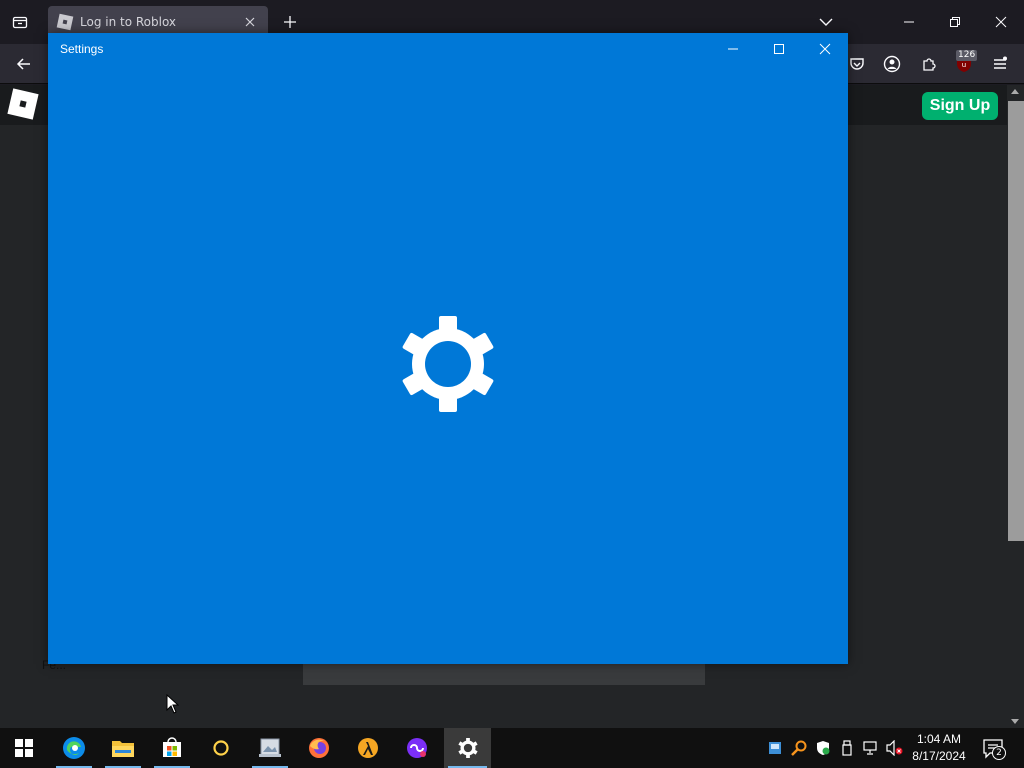 The image size is (1024, 768). What do you see at coordinates (20, 22) in the screenshot?
I see `tab-list-icon` at bounding box center [20, 22].